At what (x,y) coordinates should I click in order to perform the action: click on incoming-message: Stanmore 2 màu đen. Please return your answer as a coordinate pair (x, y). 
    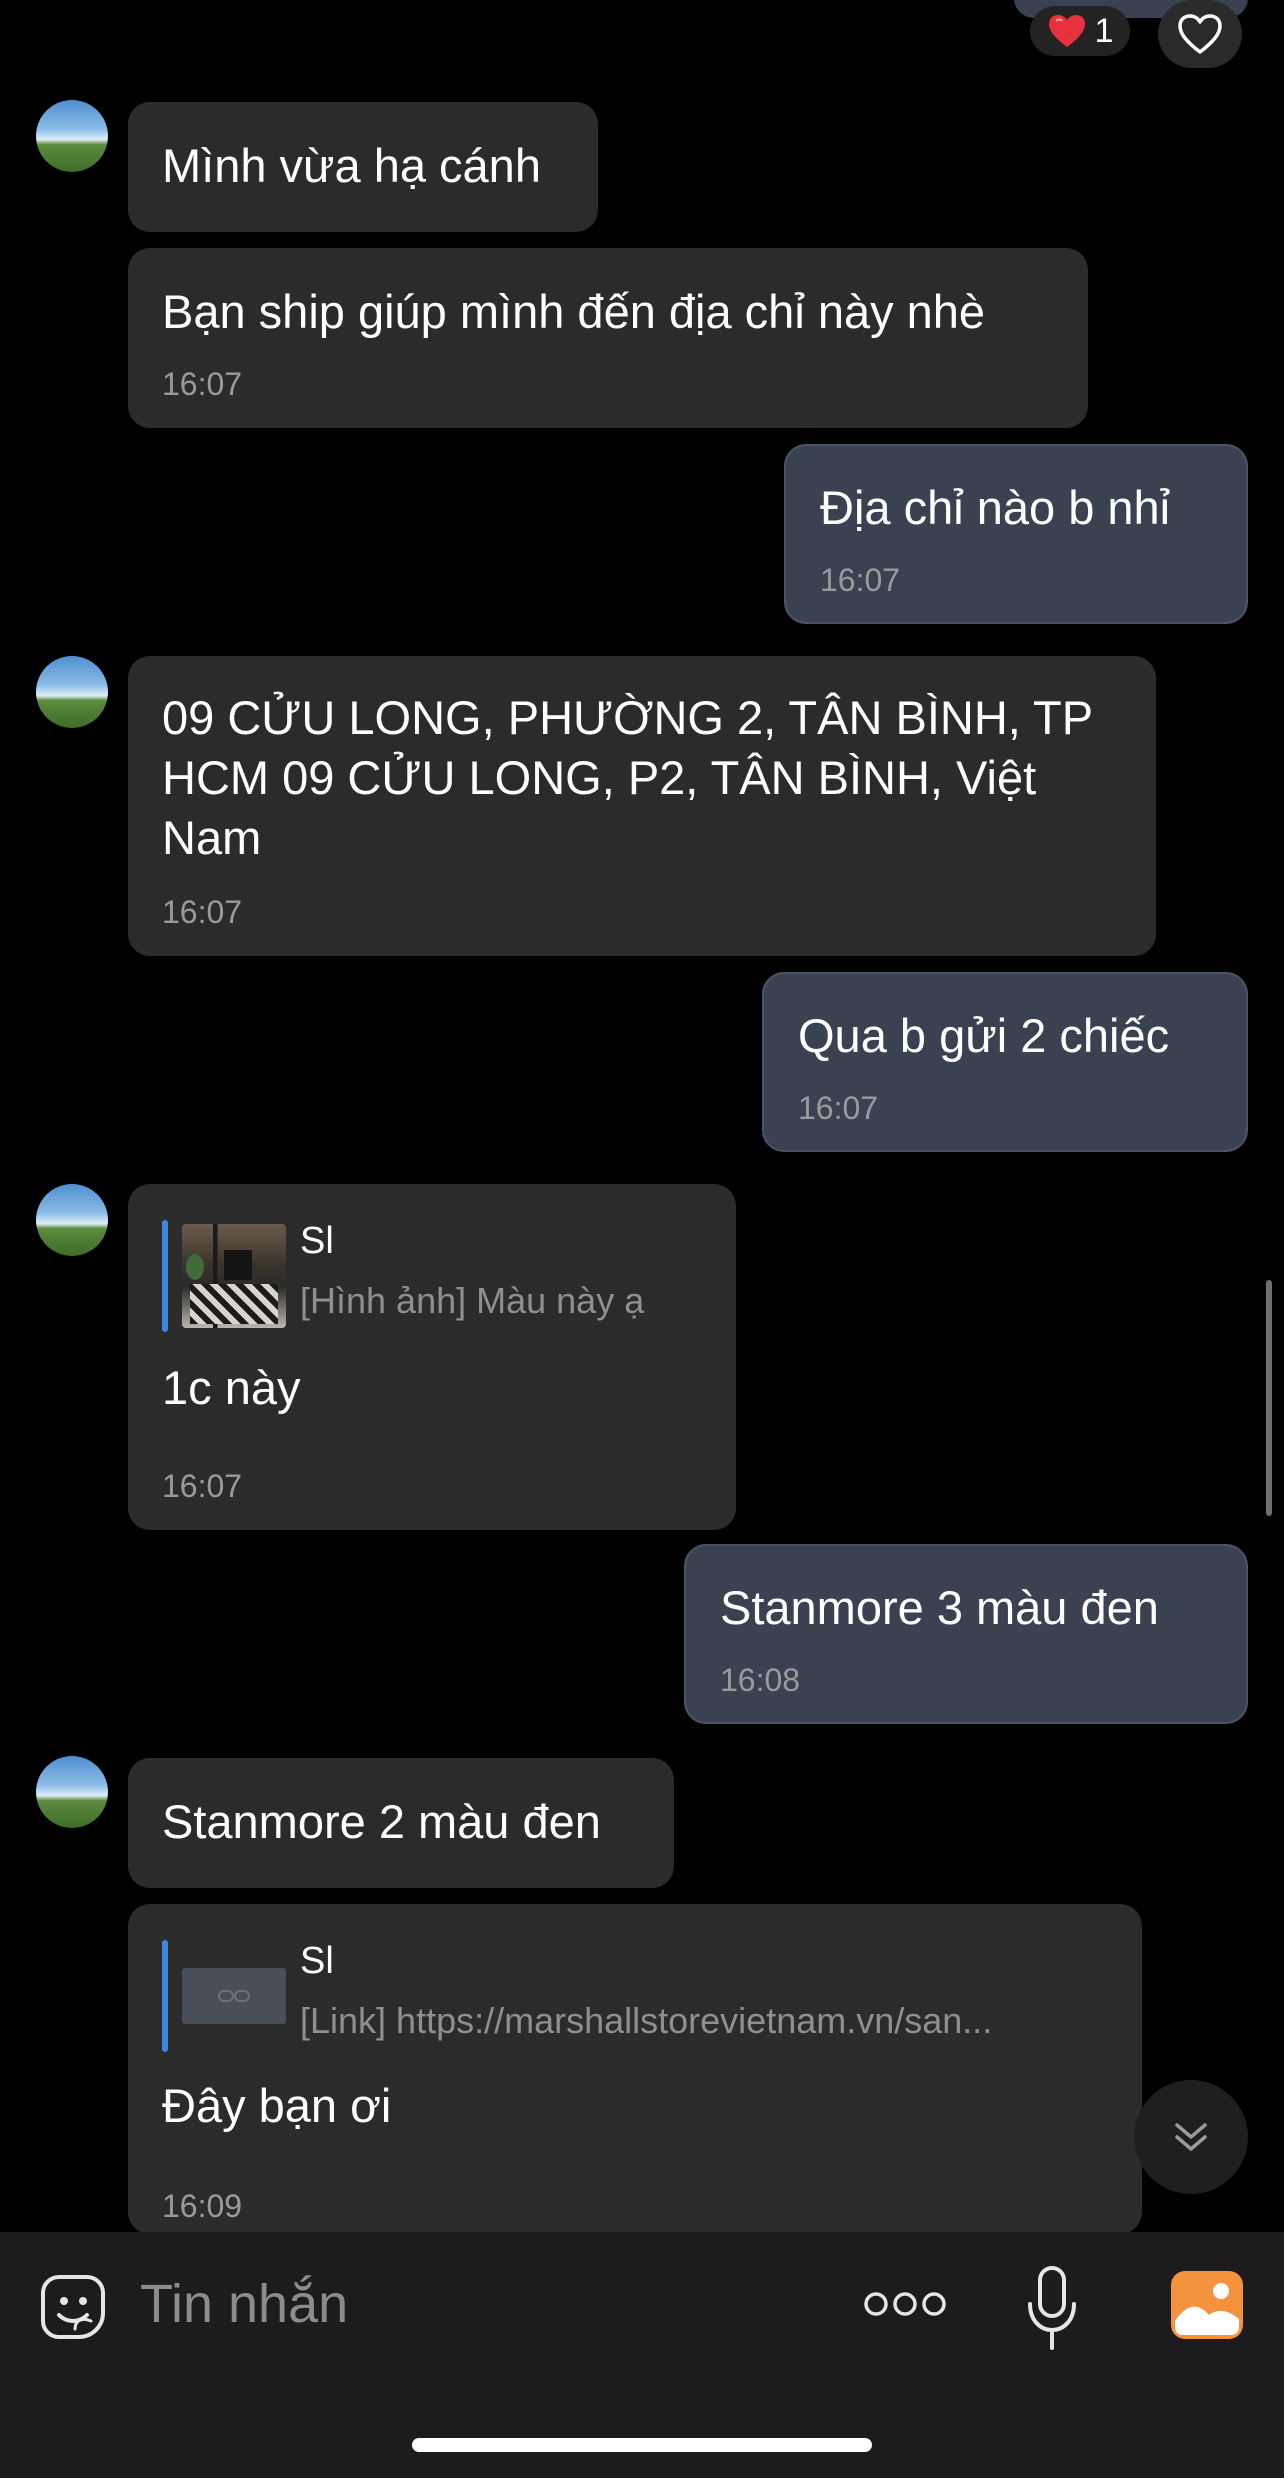
    Looking at the image, I should click on (401, 1823).